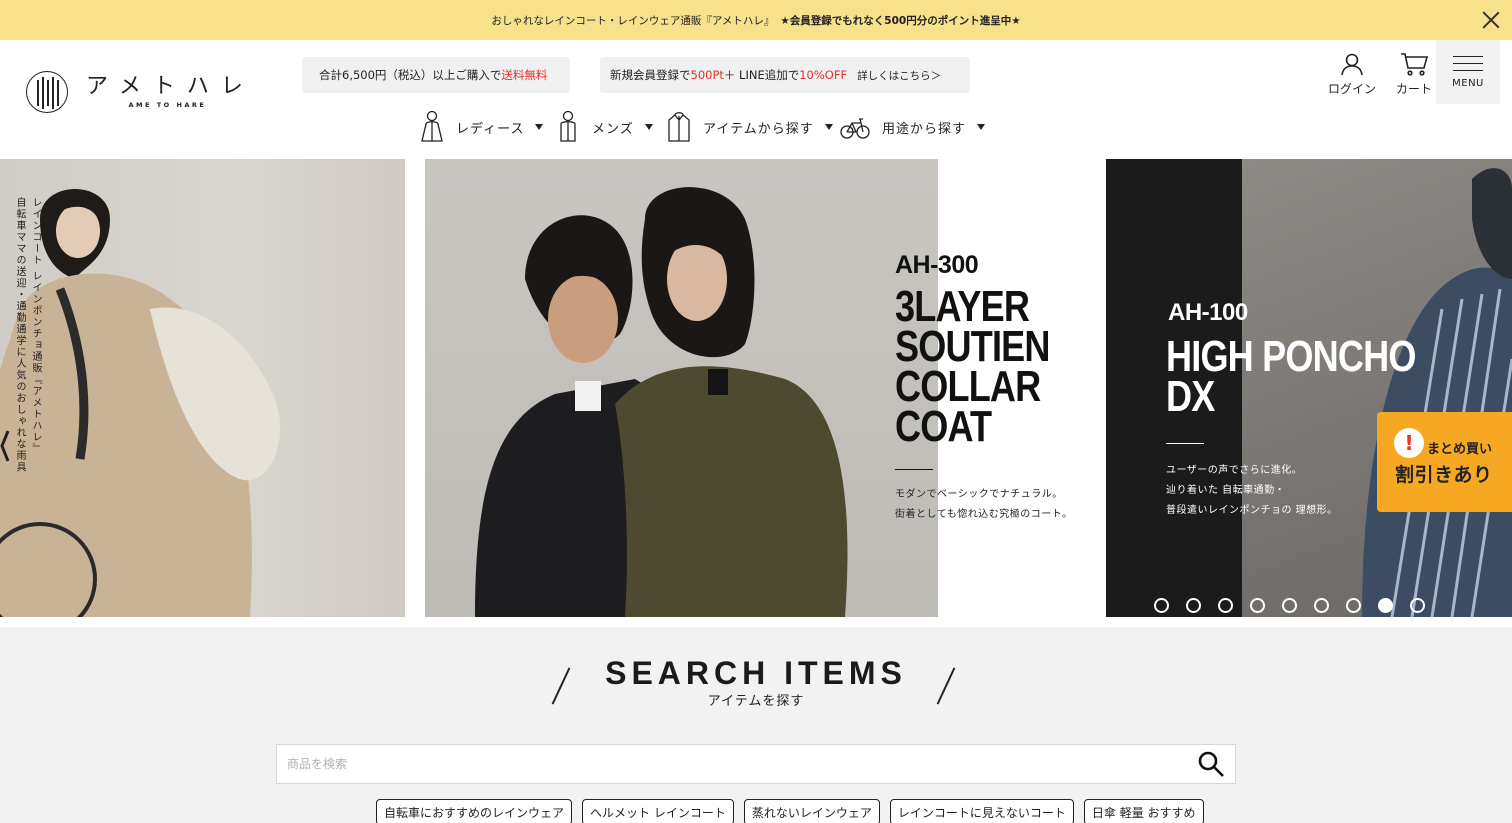 Image resolution: width=1512 pixels, height=823 pixels. Describe the element at coordinates (1185, 444) in the screenshot. I see `hero-right-divider` at that location.